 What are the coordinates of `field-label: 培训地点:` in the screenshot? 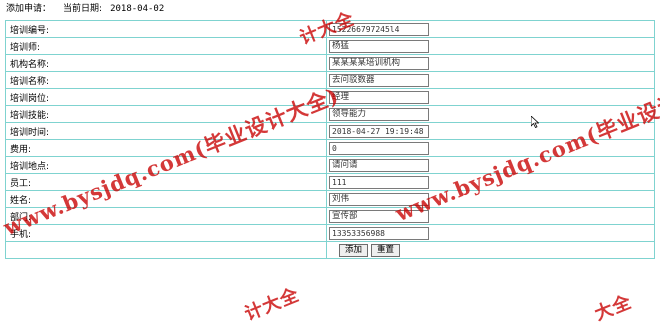 It's located at (166, 165).